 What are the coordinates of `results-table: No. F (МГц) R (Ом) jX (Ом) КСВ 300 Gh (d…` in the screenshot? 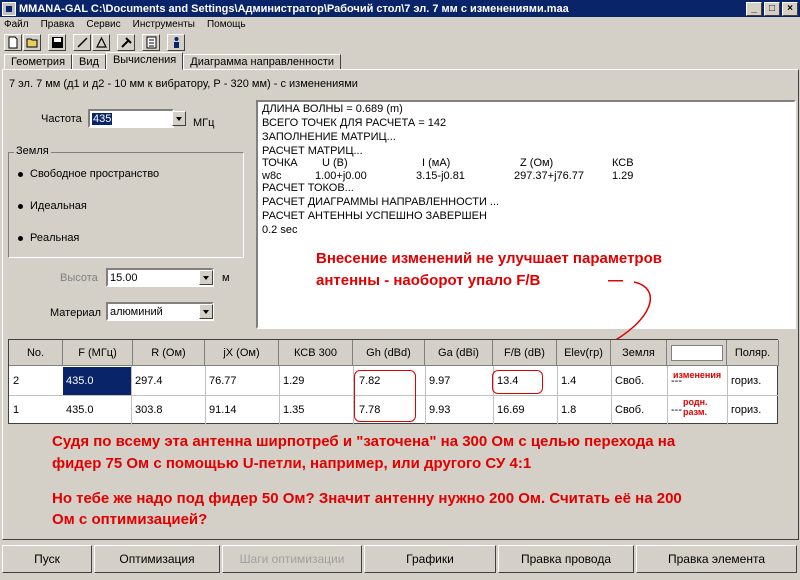 It's located at (393, 382).